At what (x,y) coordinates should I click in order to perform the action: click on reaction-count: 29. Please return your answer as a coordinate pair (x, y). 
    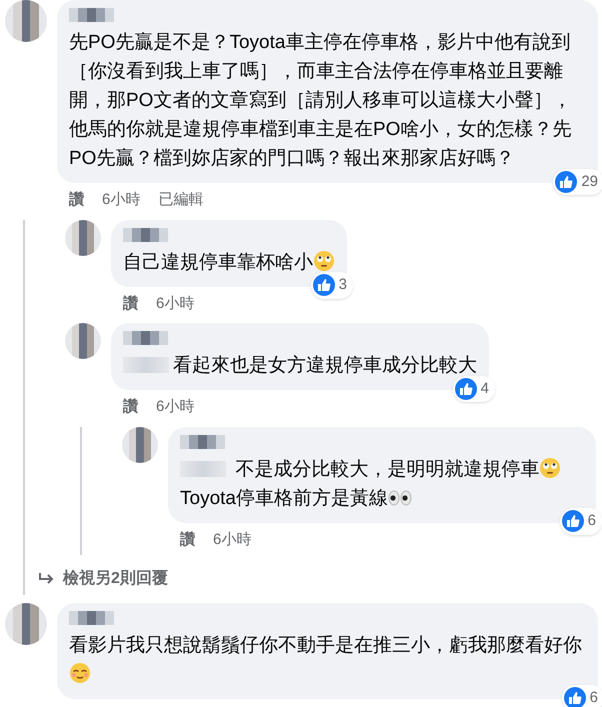
    Looking at the image, I should click on (589, 182).